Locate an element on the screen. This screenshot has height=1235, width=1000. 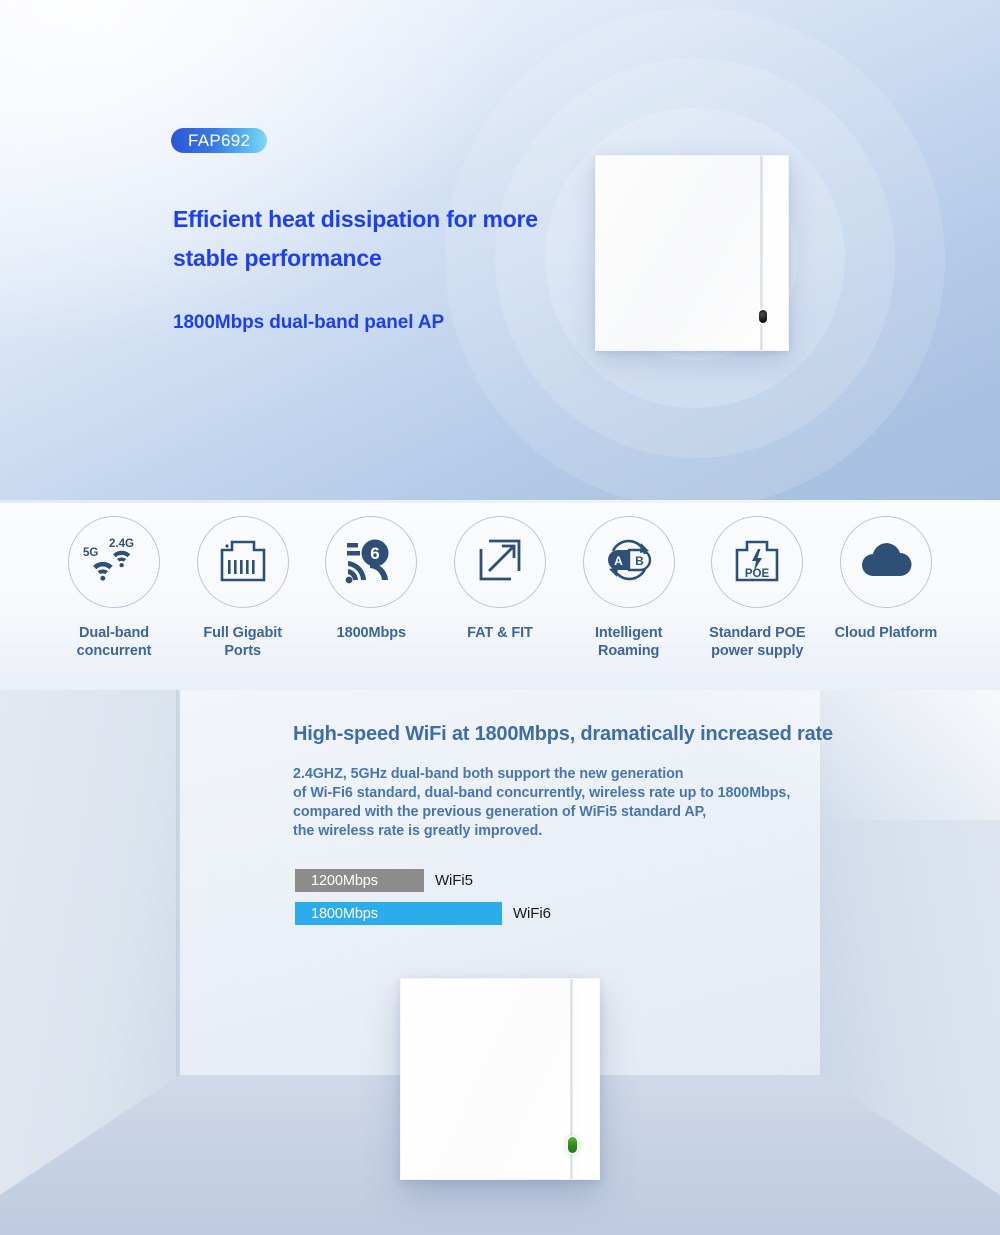
dual-band-wifi-icon: 5G 2.4G is located at coordinates (114, 562).